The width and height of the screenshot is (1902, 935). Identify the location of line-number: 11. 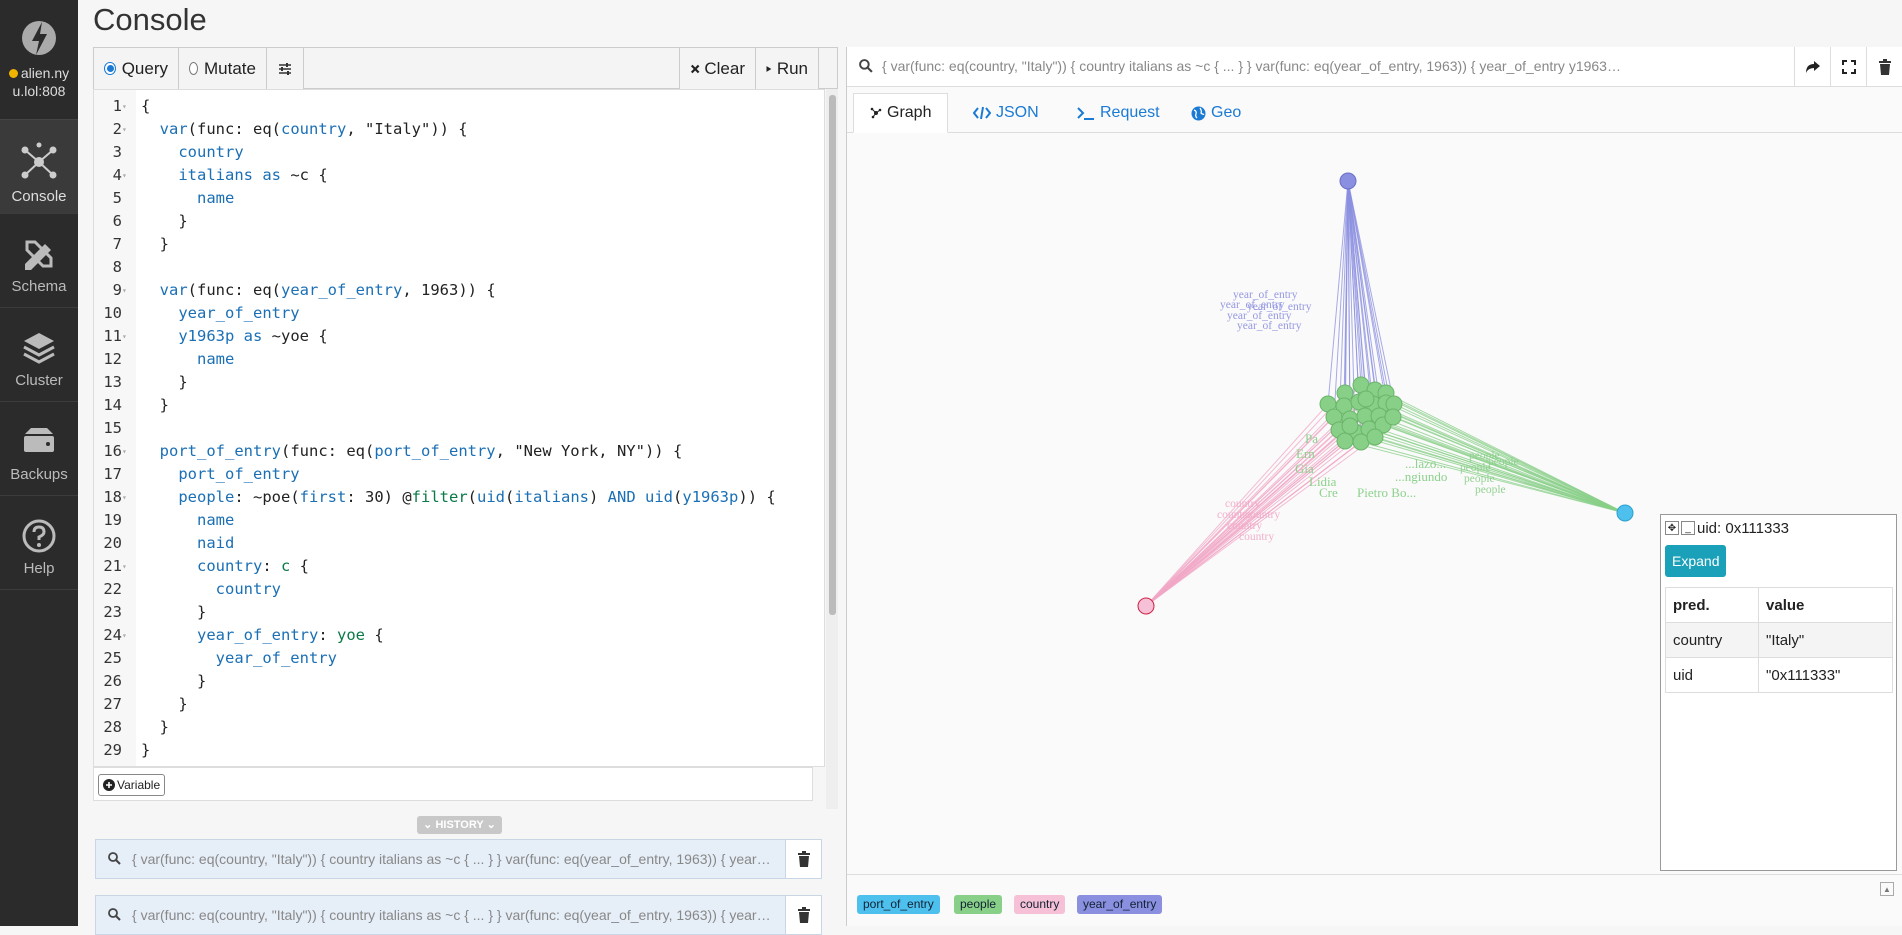
(112, 336).